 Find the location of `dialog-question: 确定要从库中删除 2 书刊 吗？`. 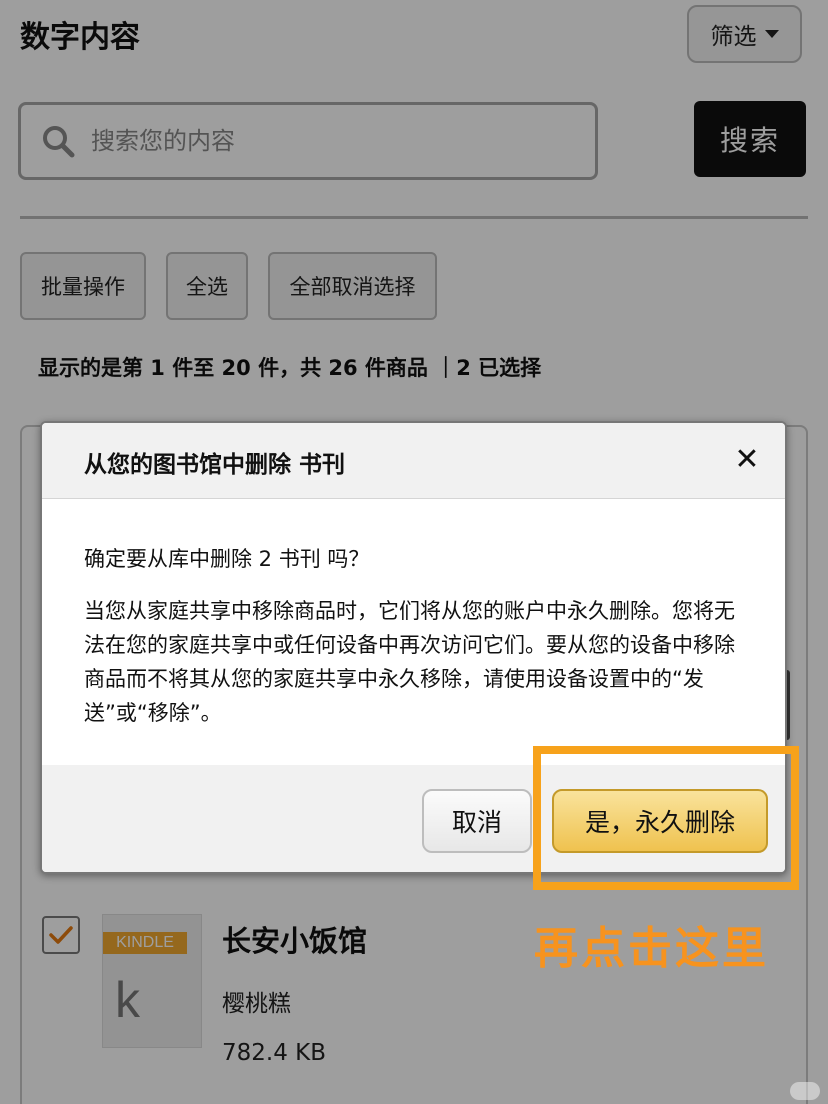

dialog-question: 确定要从库中删除 2 书刊 吗？ is located at coordinates (227, 559).